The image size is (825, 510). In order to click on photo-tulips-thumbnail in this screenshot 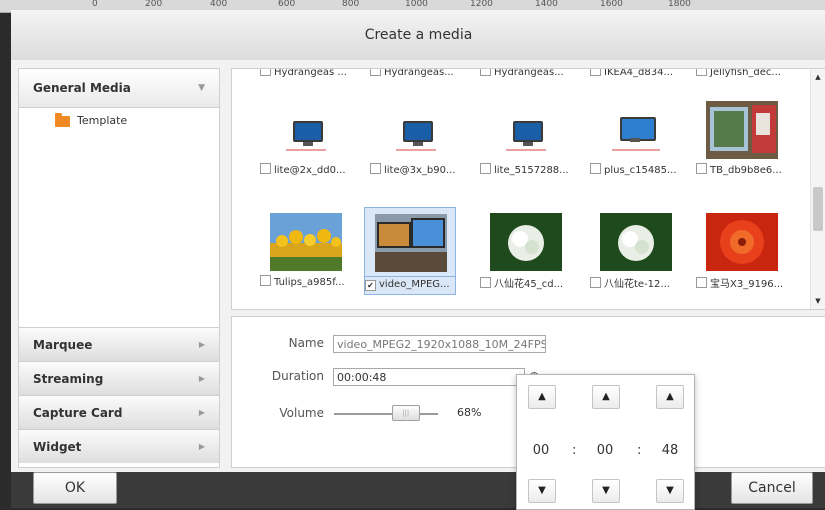, I will do `click(306, 242)`.